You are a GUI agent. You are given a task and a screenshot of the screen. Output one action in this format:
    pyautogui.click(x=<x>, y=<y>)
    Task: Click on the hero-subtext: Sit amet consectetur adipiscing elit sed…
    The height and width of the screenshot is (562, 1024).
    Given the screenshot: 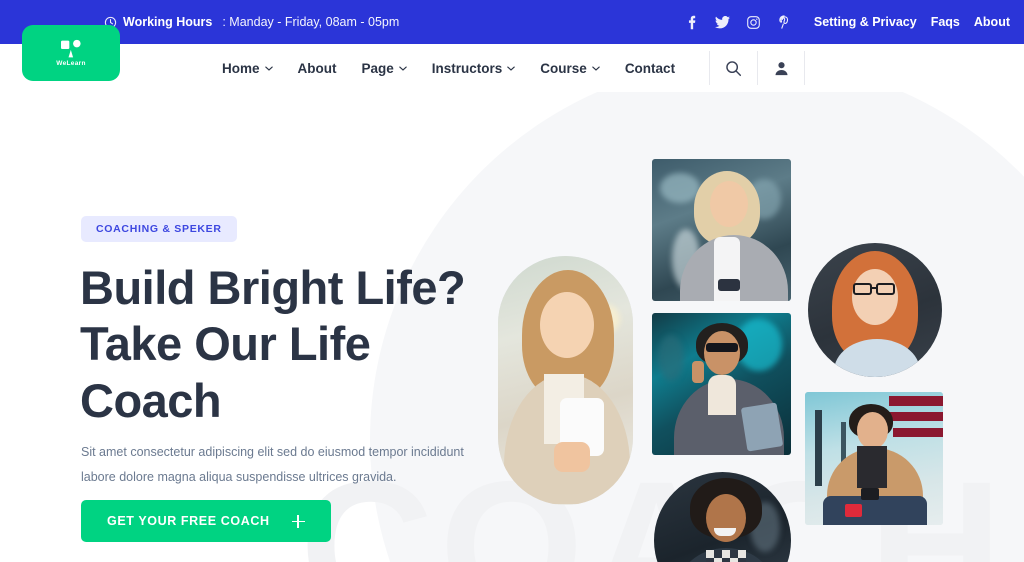 What is the action you would take?
    pyautogui.click(x=272, y=464)
    